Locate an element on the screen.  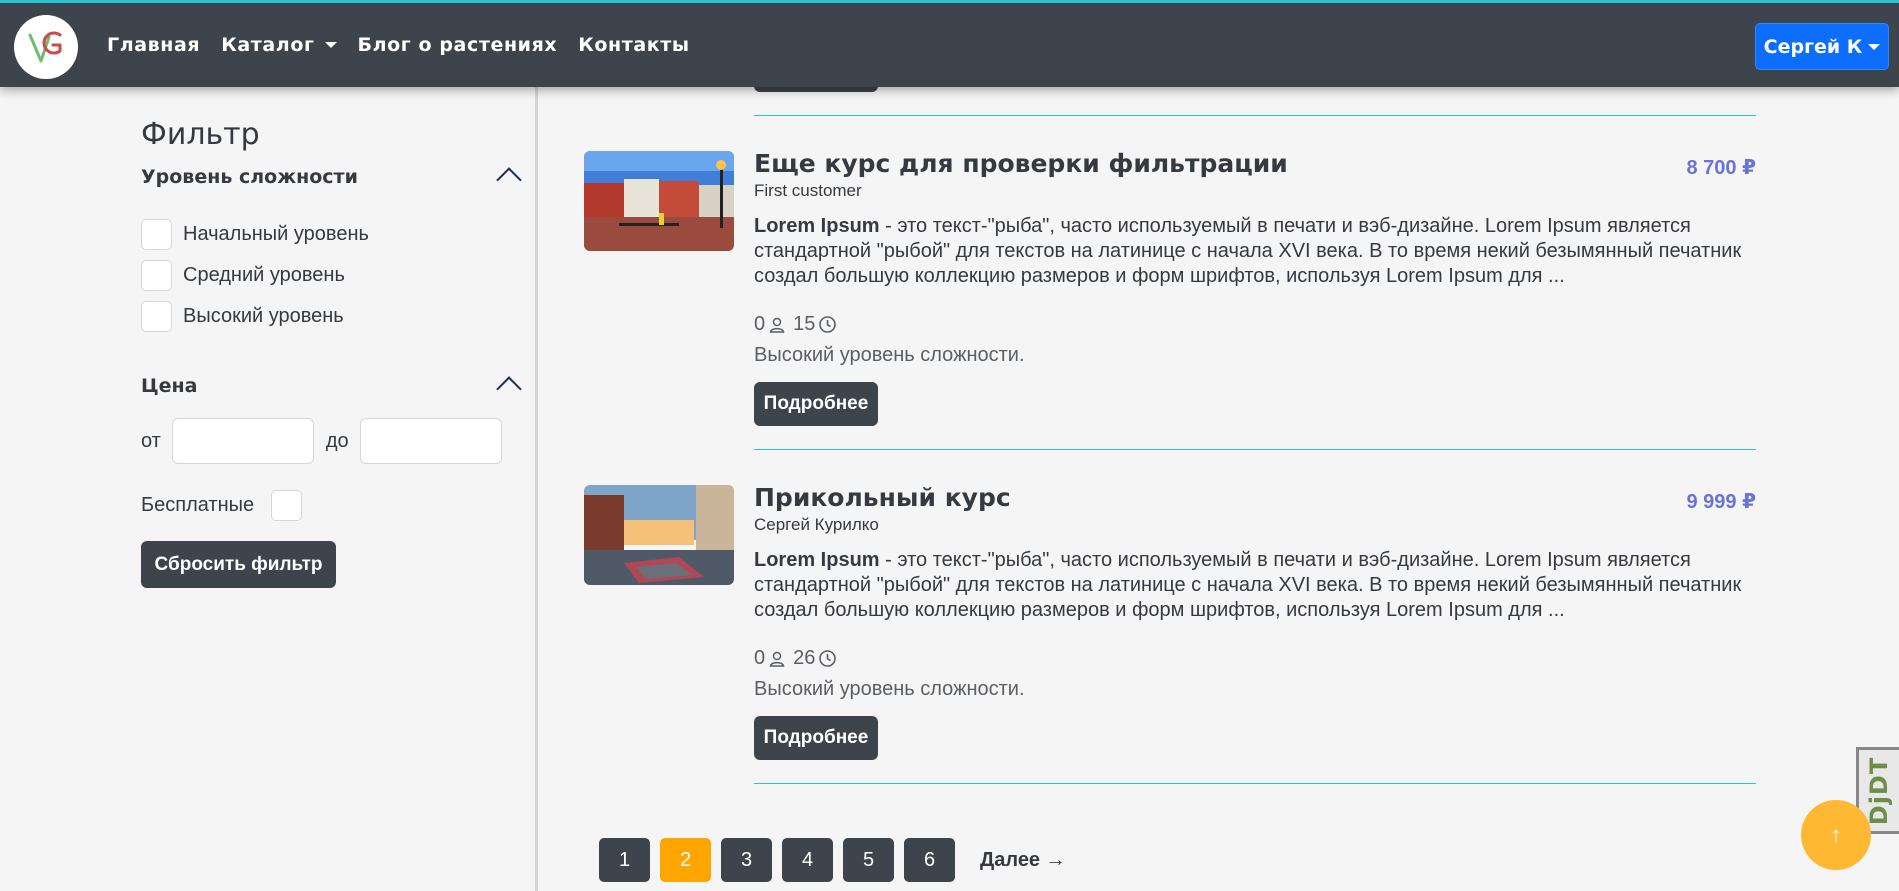
price-from-input is located at coordinates (242, 441).